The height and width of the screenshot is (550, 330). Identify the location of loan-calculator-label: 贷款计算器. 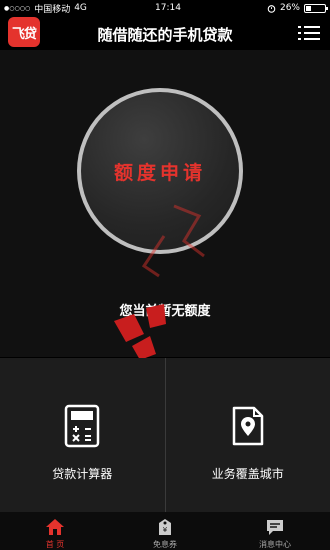
(82, 474).